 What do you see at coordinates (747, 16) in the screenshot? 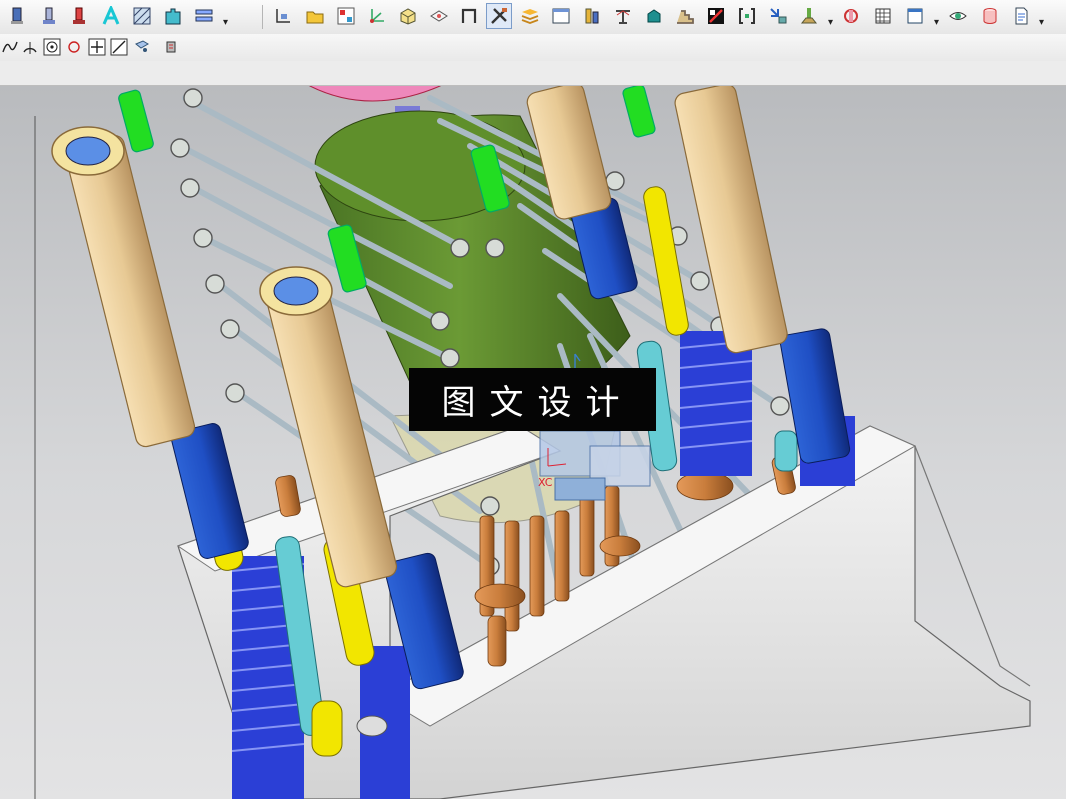
I see `bracket-icon` at bounding box center [747, 16].